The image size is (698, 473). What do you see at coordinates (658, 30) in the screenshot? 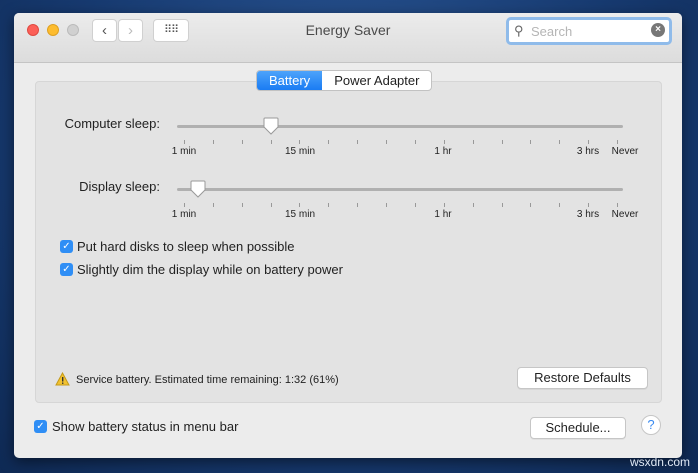
I see `clear-search-icon: ×` at bounding box center [658, 30].